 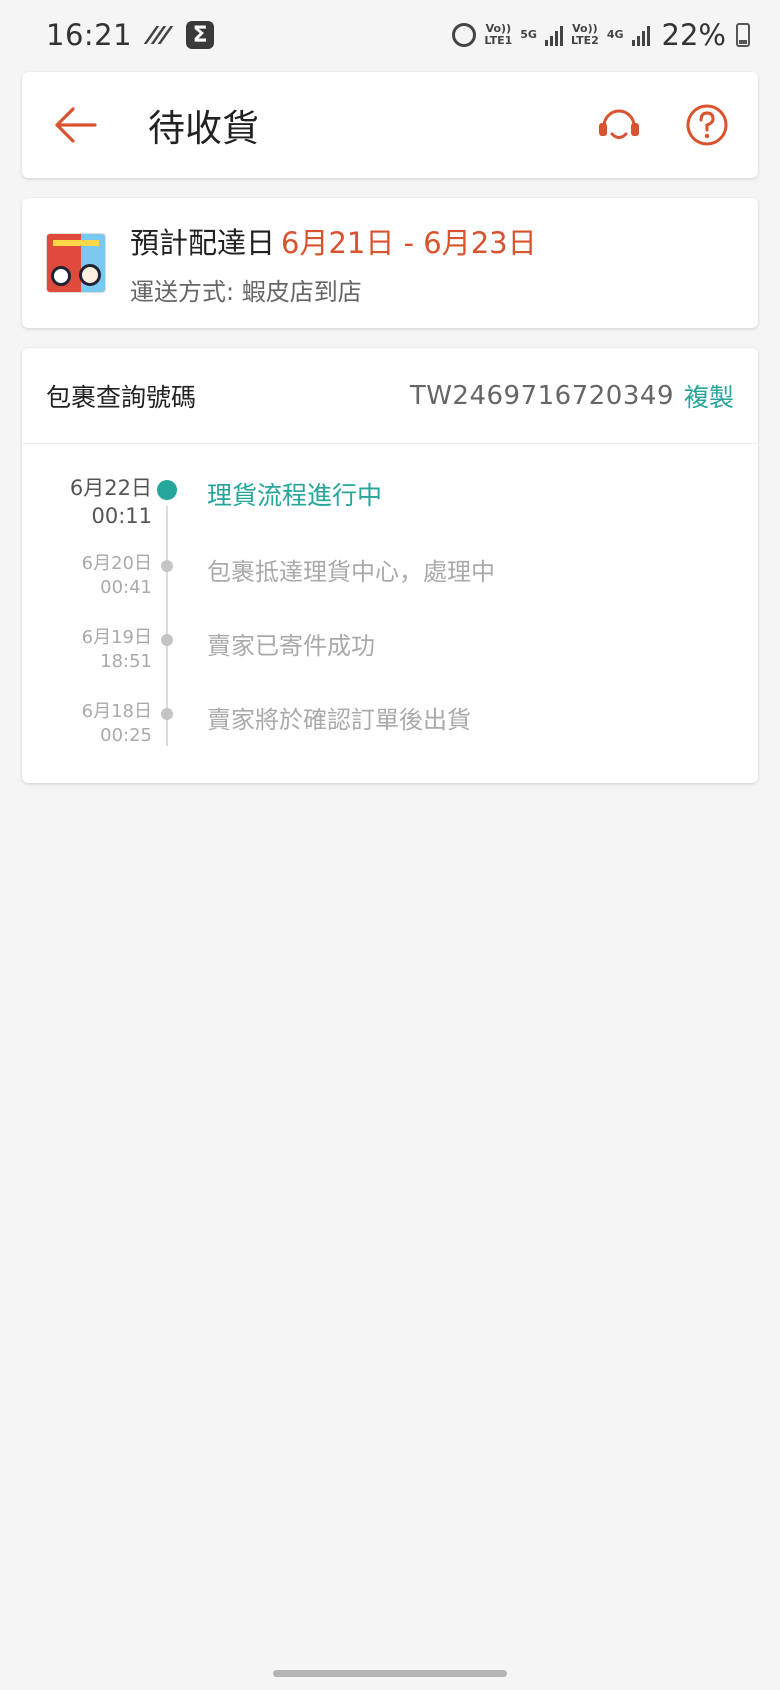 I want to click on header-bar: 待收貨, so click(x=390, y=125).